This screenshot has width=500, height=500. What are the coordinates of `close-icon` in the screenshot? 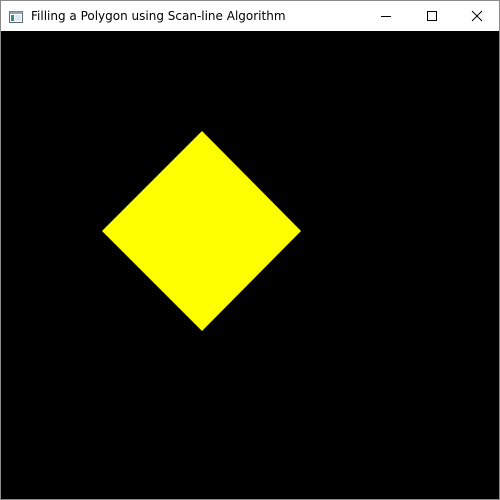 It's located at (477, 16).